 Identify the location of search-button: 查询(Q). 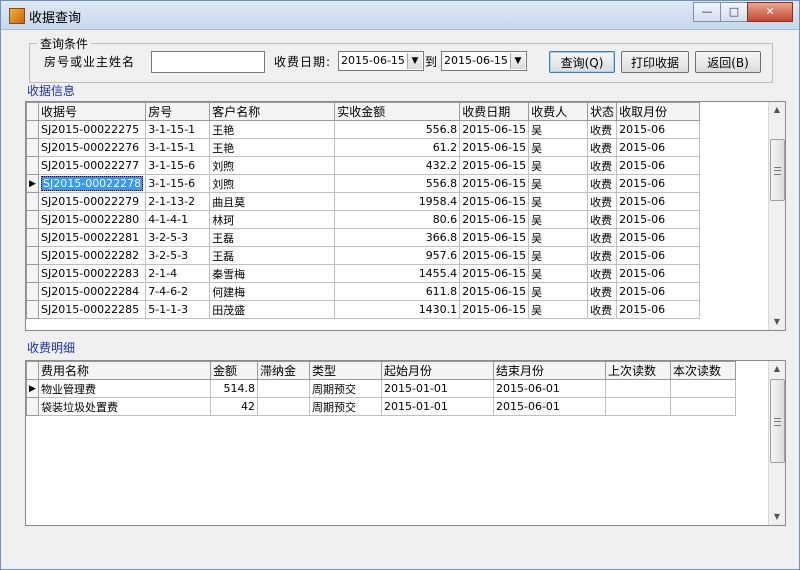
(582, 62).